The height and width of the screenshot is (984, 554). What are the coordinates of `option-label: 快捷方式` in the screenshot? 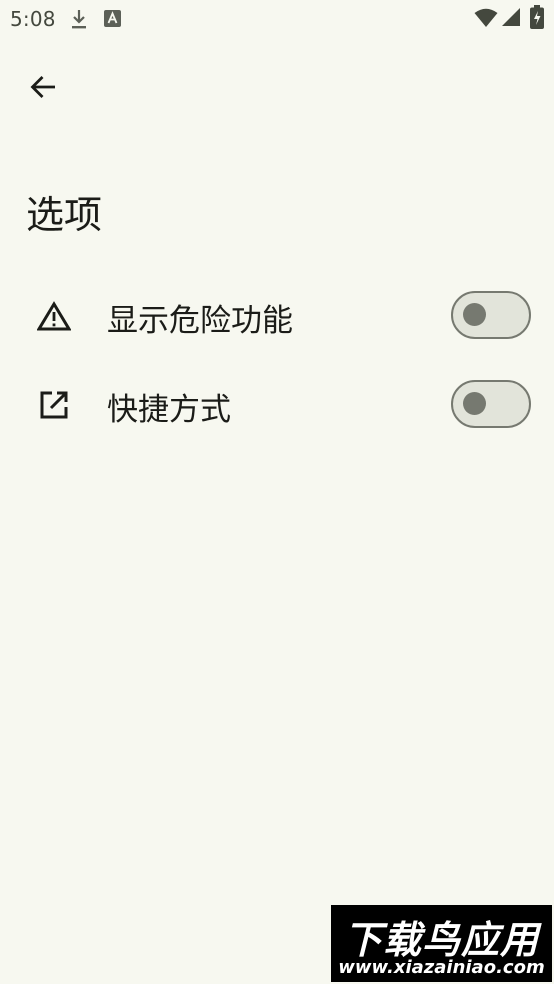 It's located at (169, 410).